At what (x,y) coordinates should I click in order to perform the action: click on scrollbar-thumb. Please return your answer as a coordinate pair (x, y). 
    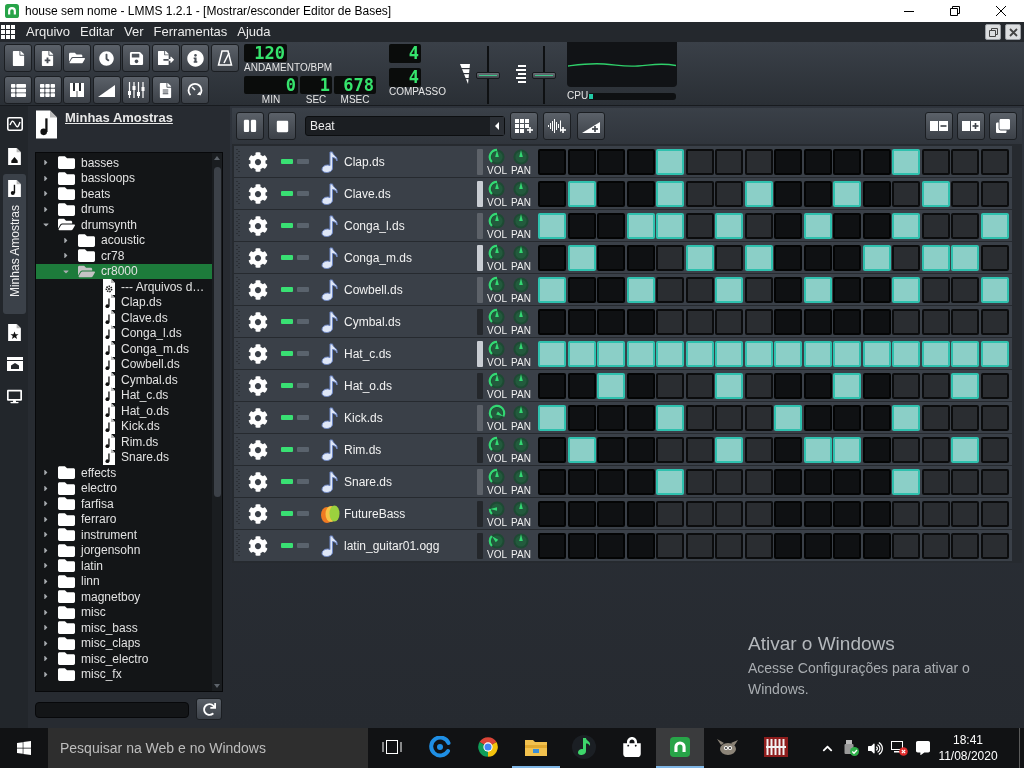
    Looking at the image, I should click on (217, 332).